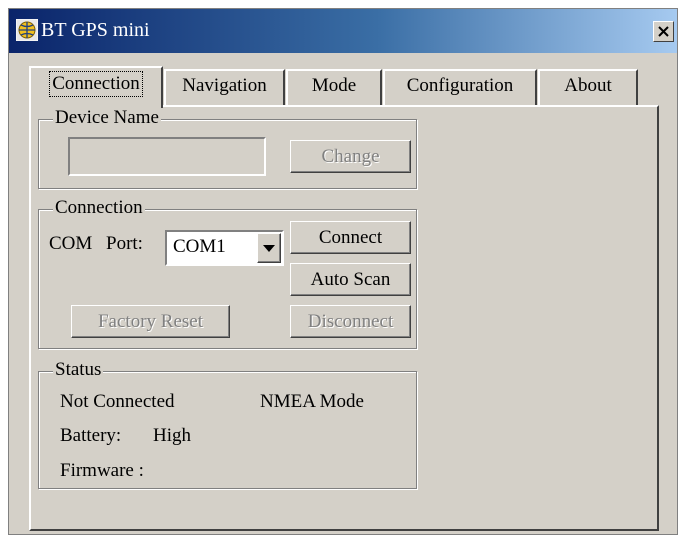 The image size is (685, 543). I want to click on gps-globe-icon, so click(27, 30).